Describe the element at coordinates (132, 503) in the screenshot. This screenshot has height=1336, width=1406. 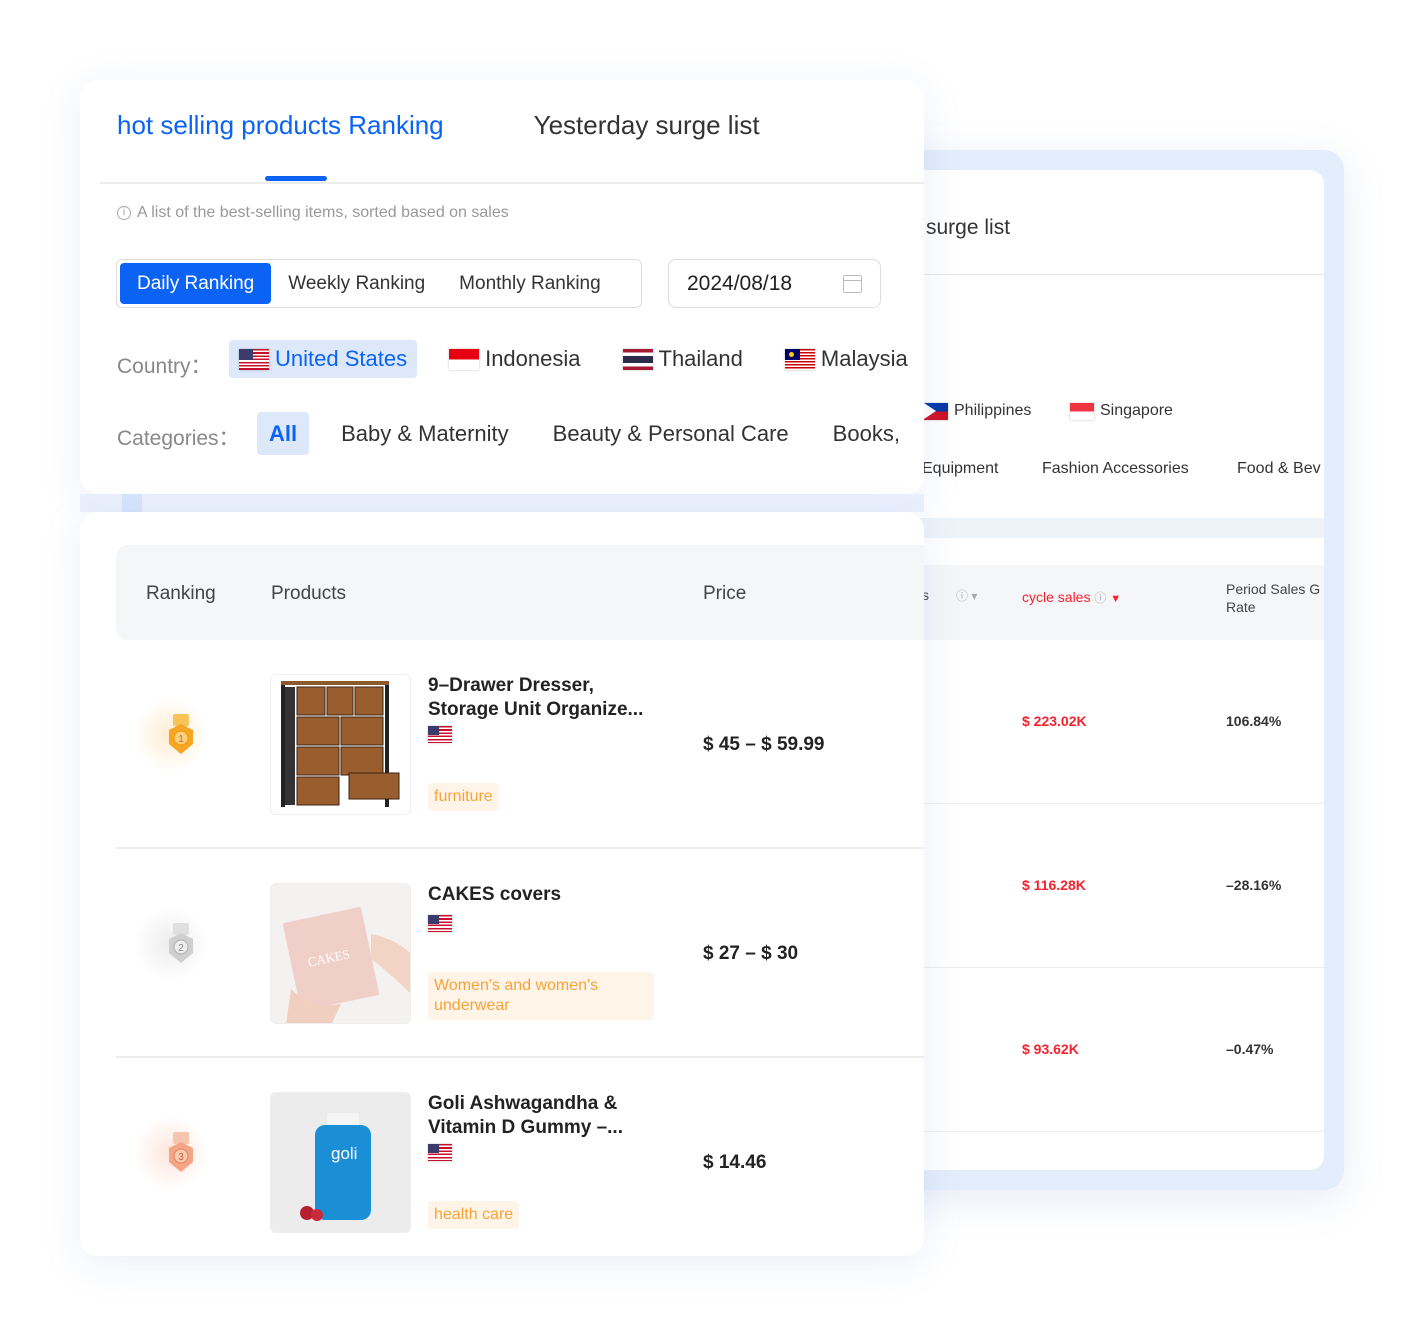
I see `card-gap-accent` at that location.